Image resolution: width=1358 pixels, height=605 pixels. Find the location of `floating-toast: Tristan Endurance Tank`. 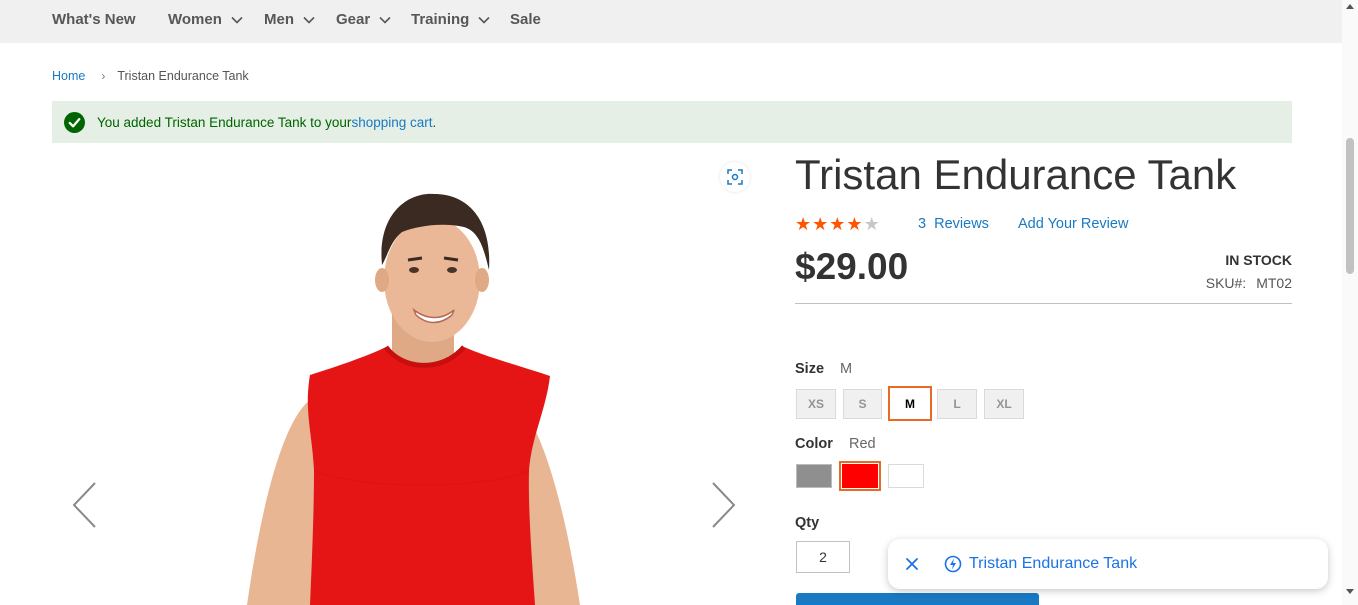

floating-toast: Tristan Endurance Tank is located at coordinates (1108, 564).